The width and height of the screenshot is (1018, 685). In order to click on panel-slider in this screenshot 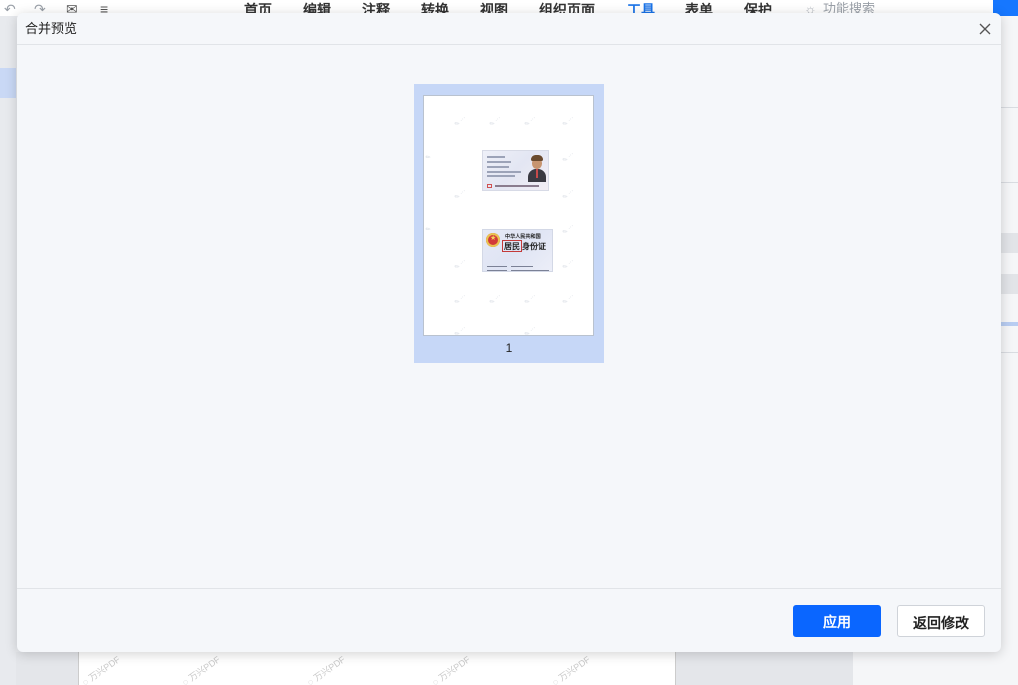, I will do `click(1009, 324)`.